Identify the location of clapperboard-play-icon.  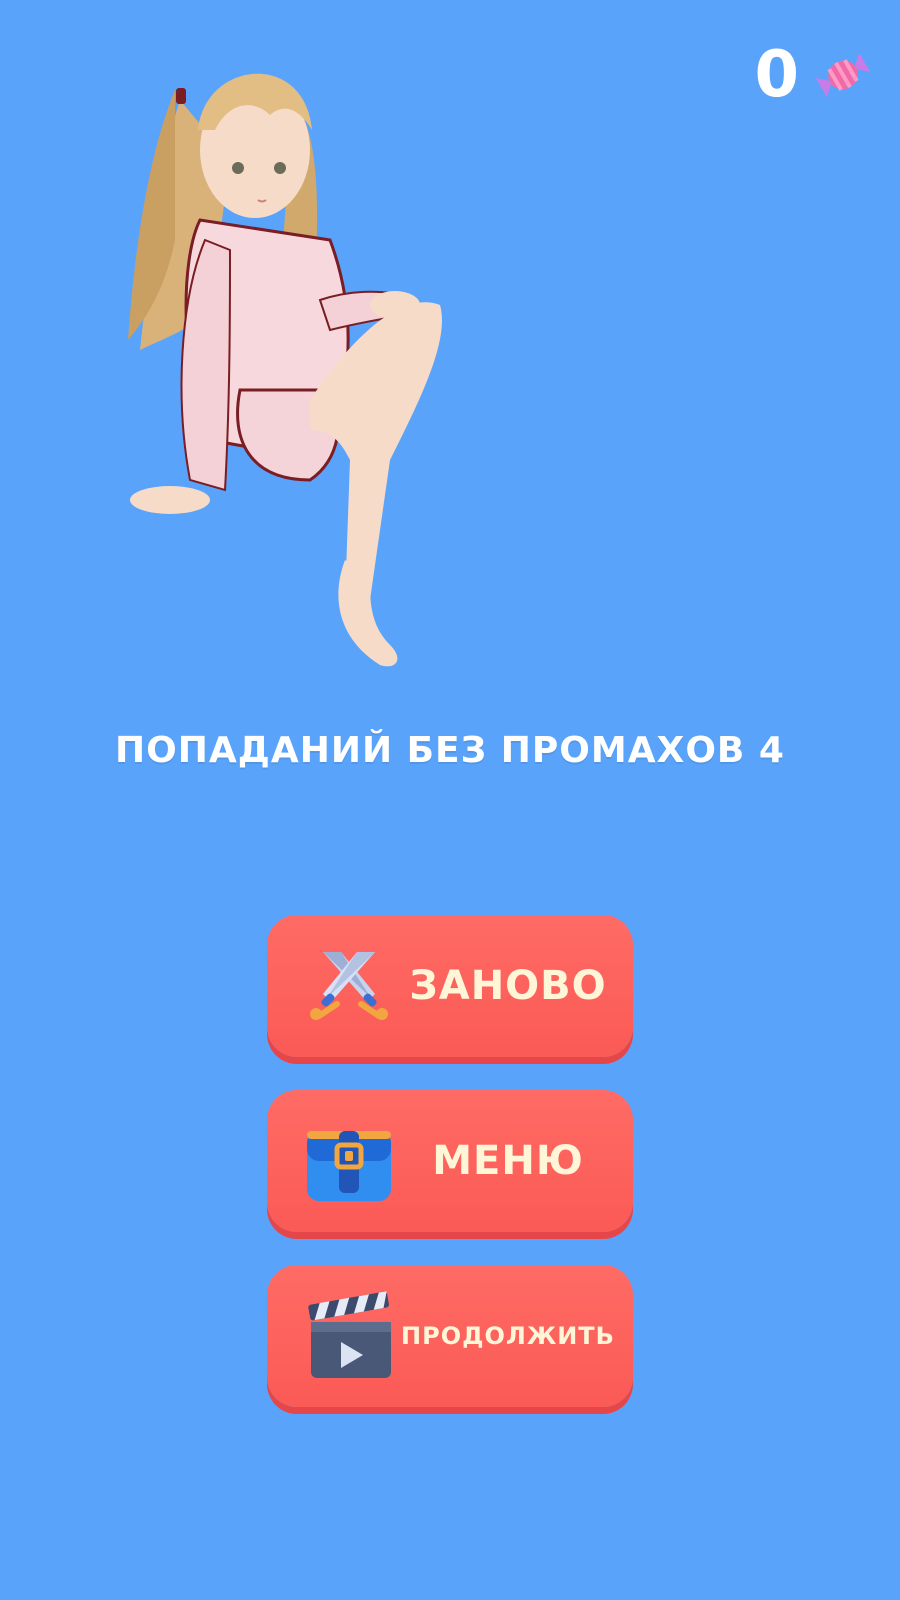
(349, 1334).